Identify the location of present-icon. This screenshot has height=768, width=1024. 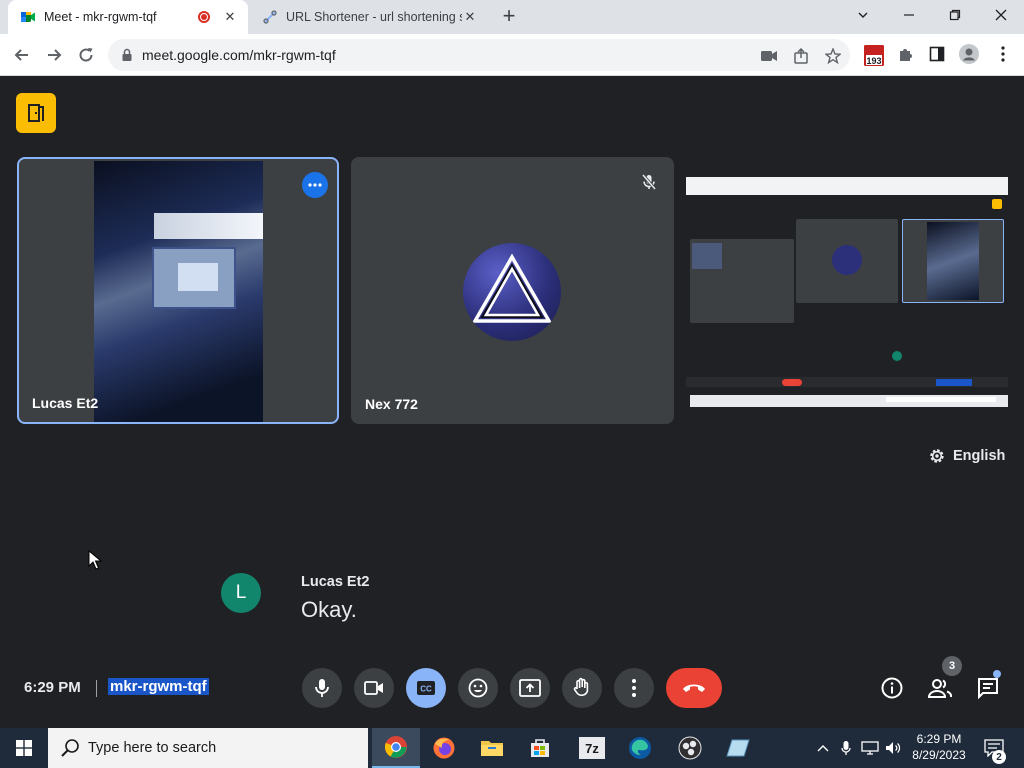
(530, 688).